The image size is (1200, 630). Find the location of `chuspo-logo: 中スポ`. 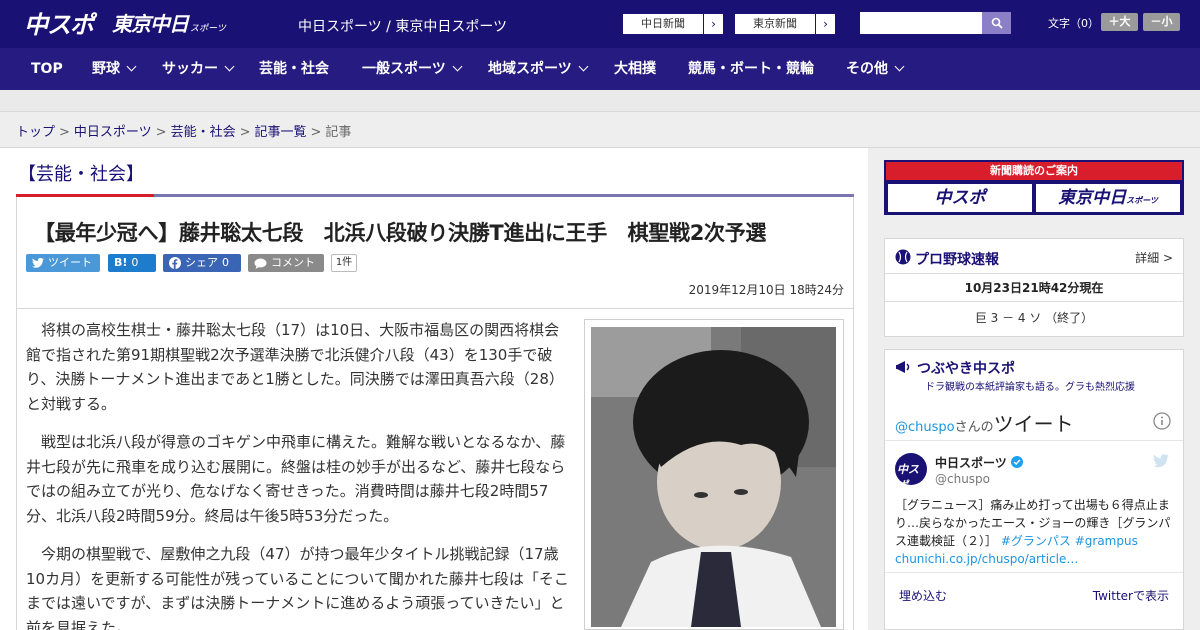

chuspo-logo: 中スポ is located at coordinates (59, 23).